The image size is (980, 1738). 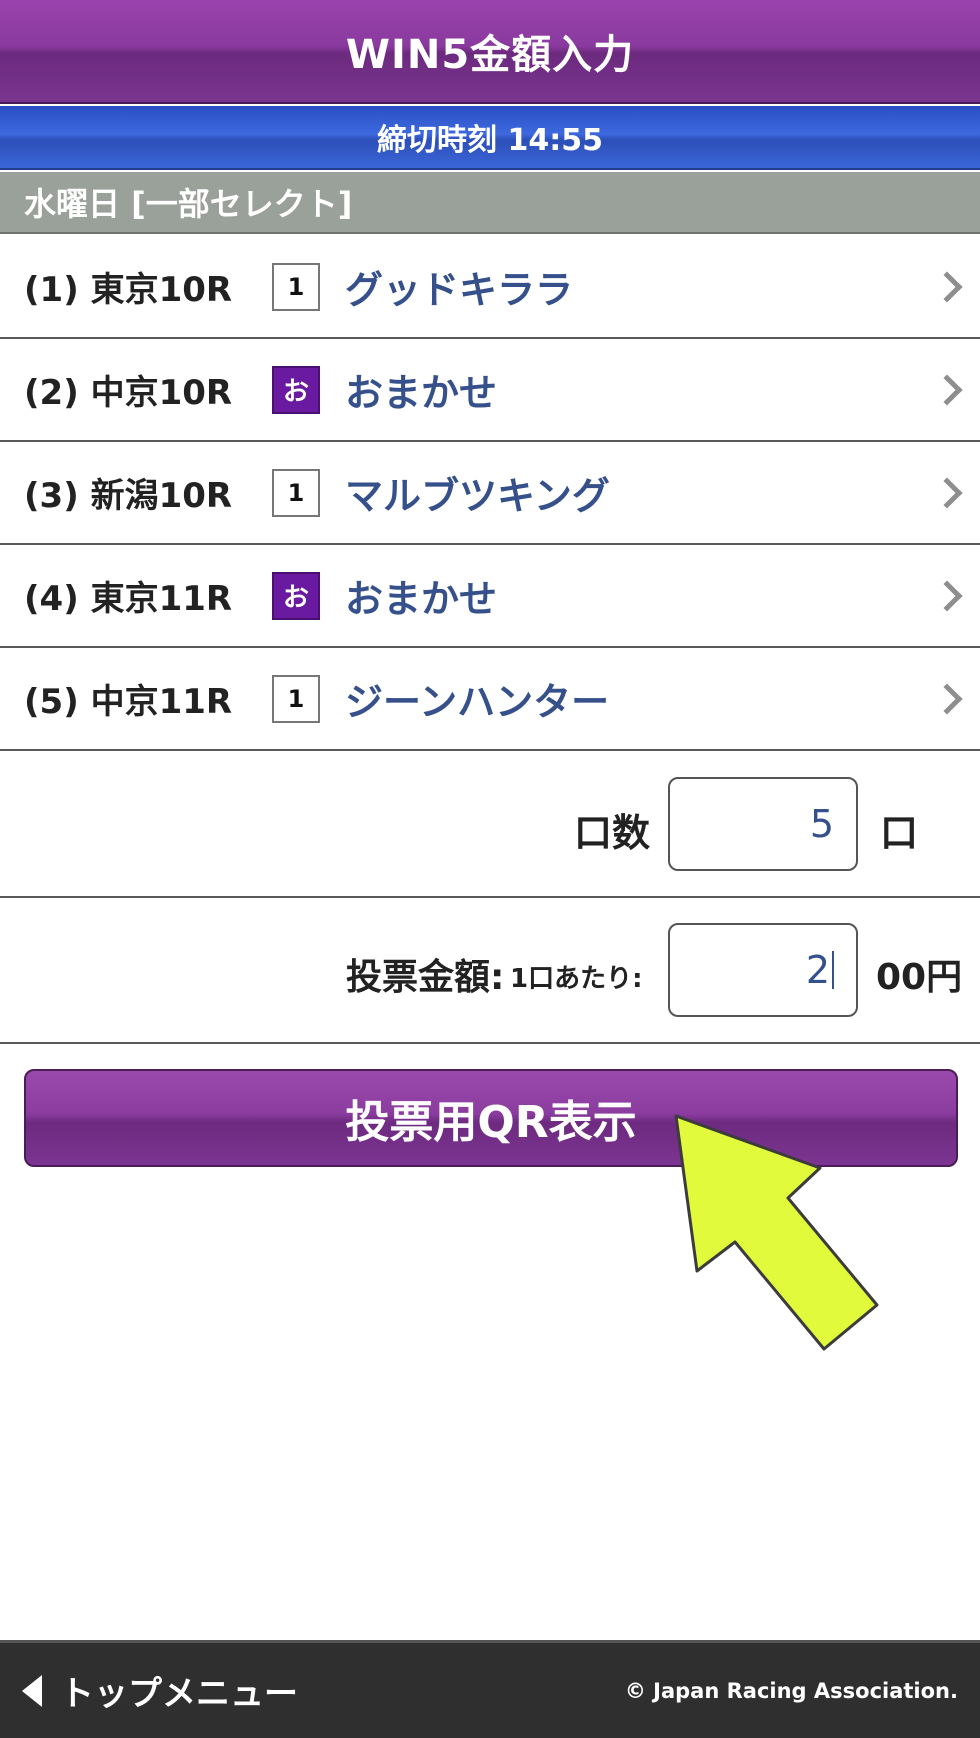 I want to click on horse-name: ジーンハンター, so click(x=477, y=702).